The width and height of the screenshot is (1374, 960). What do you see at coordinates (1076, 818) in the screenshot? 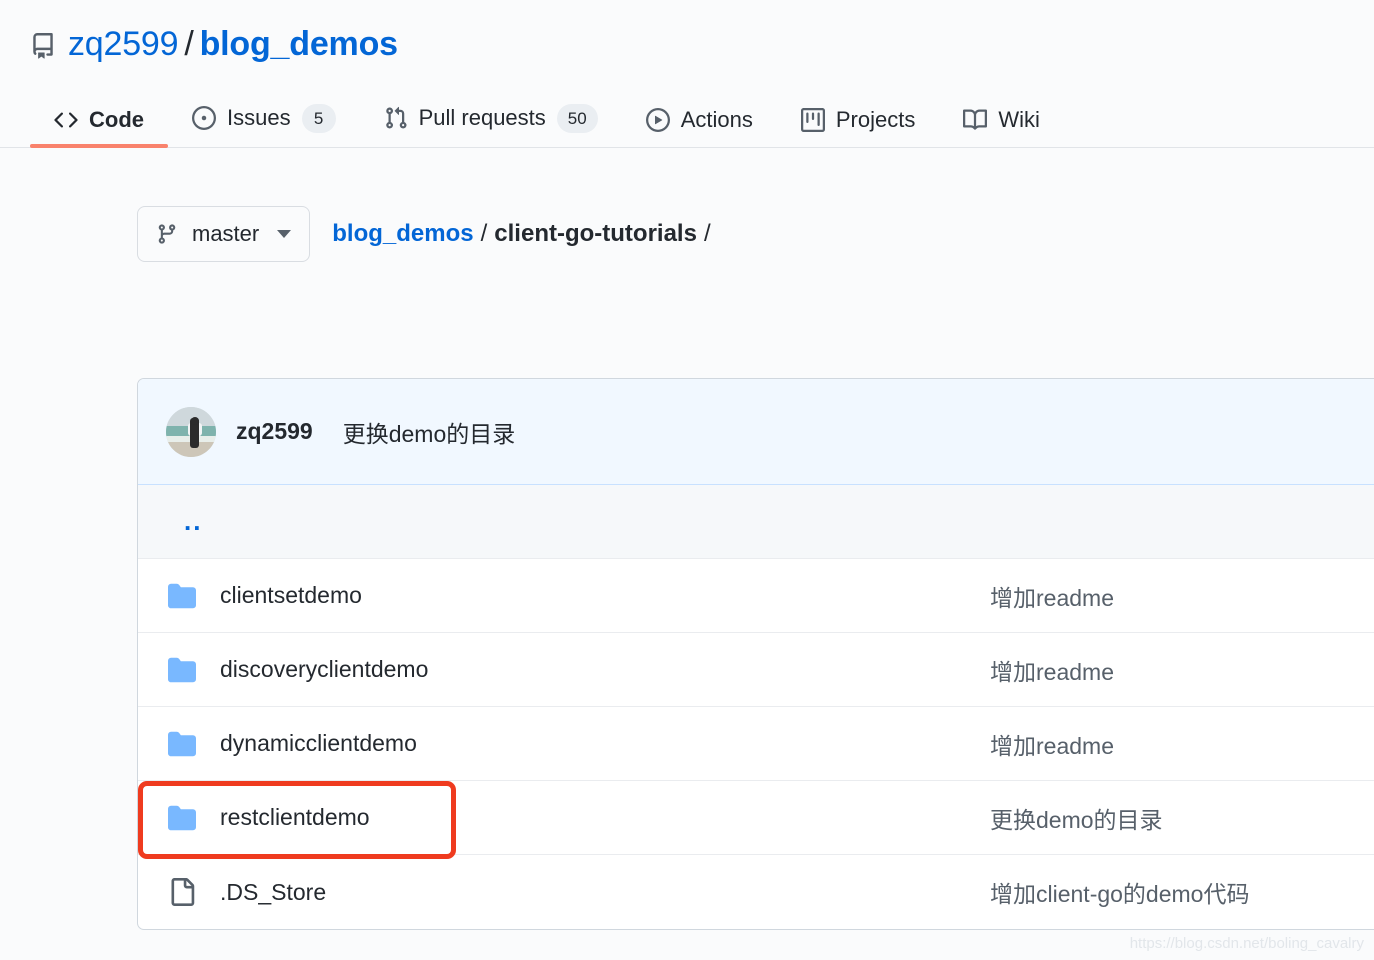
I see `file-commit-message: 更换demo的目录` at bounding box center [1076, 818].